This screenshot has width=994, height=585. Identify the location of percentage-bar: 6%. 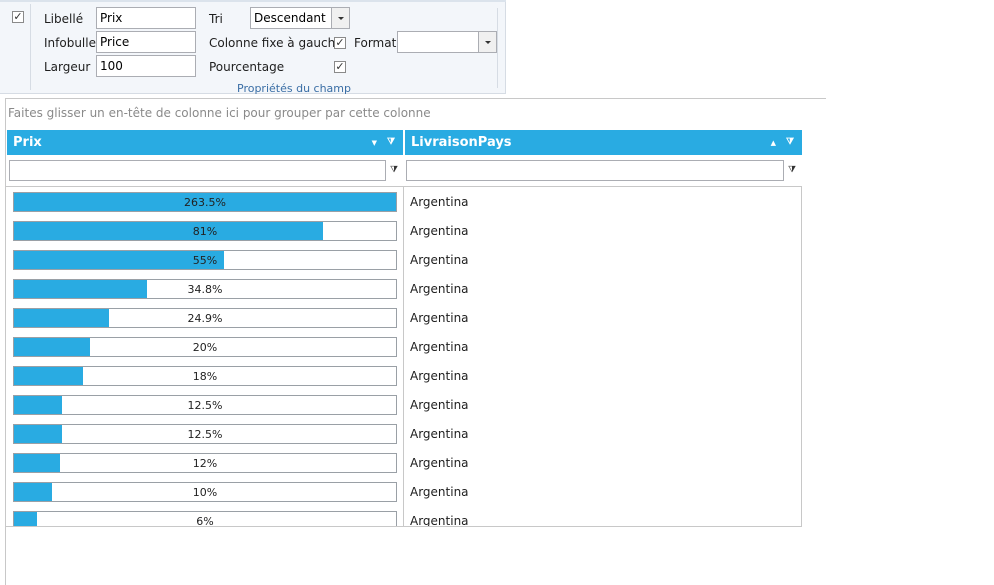
(205, 519).